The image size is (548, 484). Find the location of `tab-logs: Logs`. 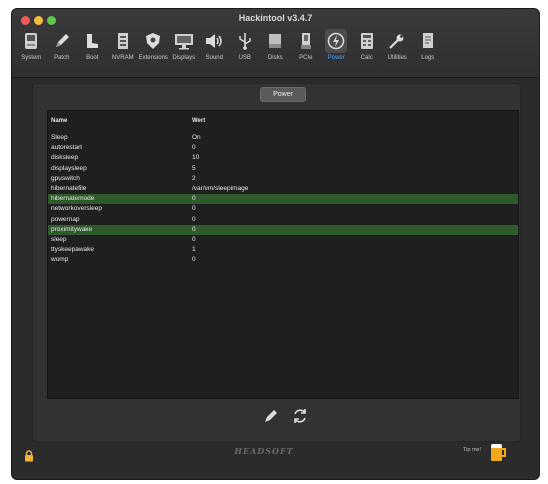

tab-logs: Logs is located at coordinates (428, 50).